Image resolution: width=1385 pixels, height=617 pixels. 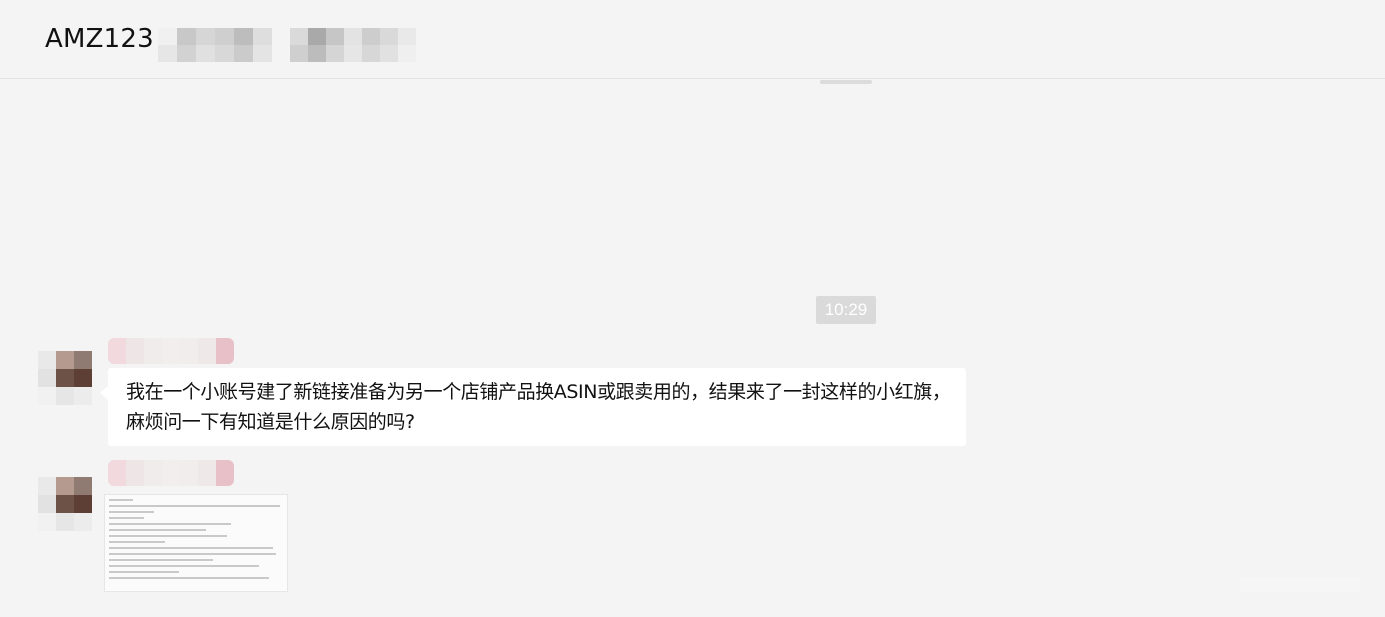 What do you see at coordinates (846, 82) in the screenshot?
I see `scroll-indicator` at bounding box center [846, 82].